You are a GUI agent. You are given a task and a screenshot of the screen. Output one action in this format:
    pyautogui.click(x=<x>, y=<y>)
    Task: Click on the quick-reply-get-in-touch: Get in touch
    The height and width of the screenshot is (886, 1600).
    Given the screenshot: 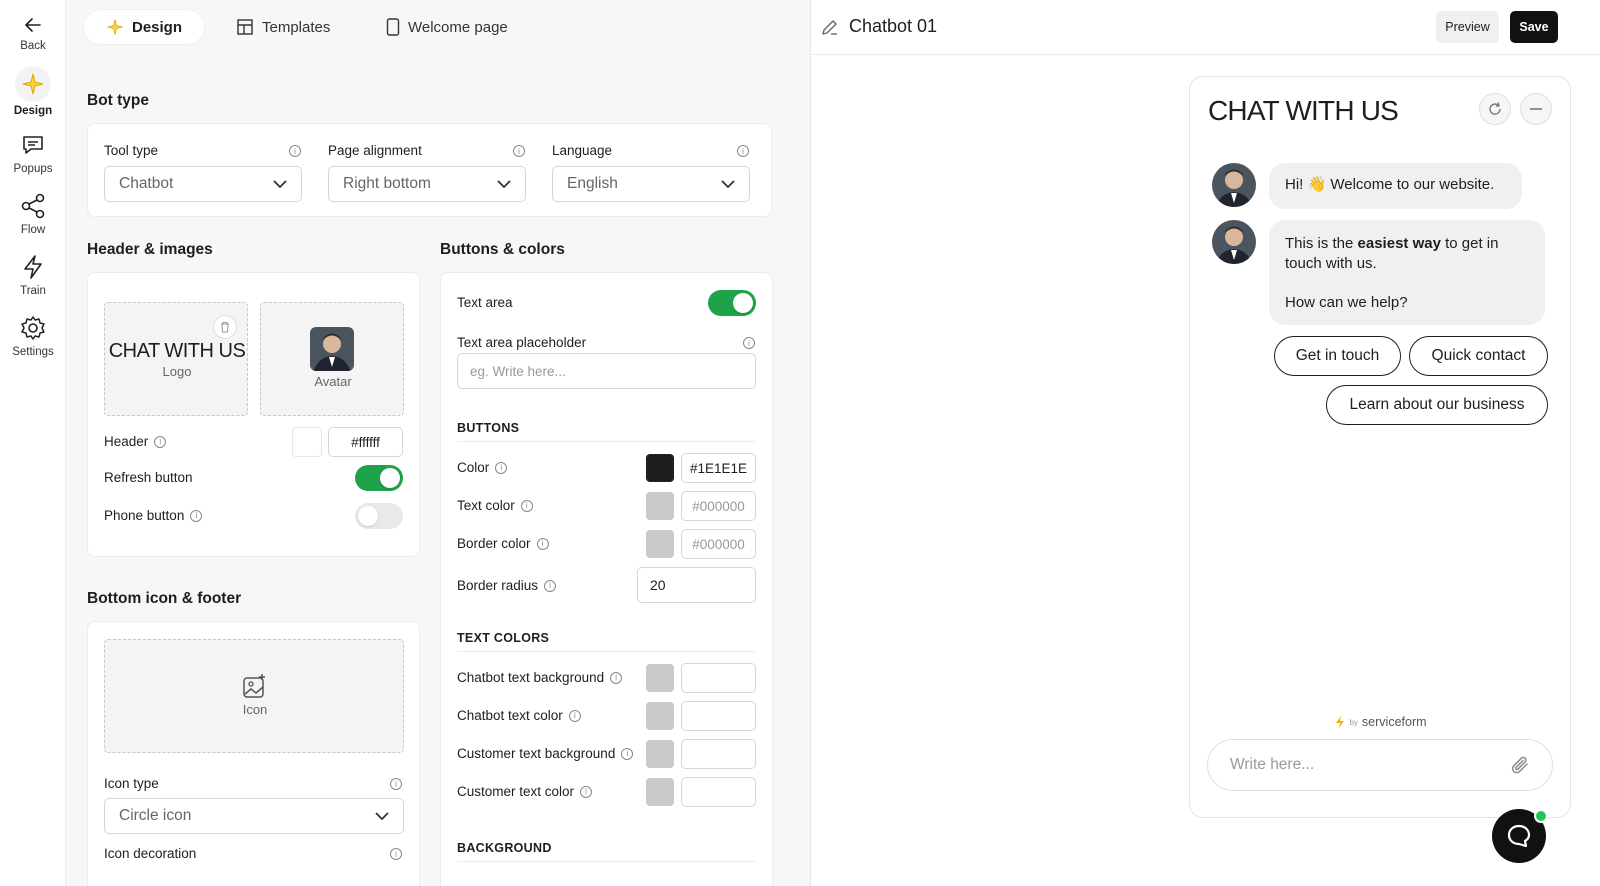 What is the action you would take?
    pyautogui.click(x=1337, y=356)
    